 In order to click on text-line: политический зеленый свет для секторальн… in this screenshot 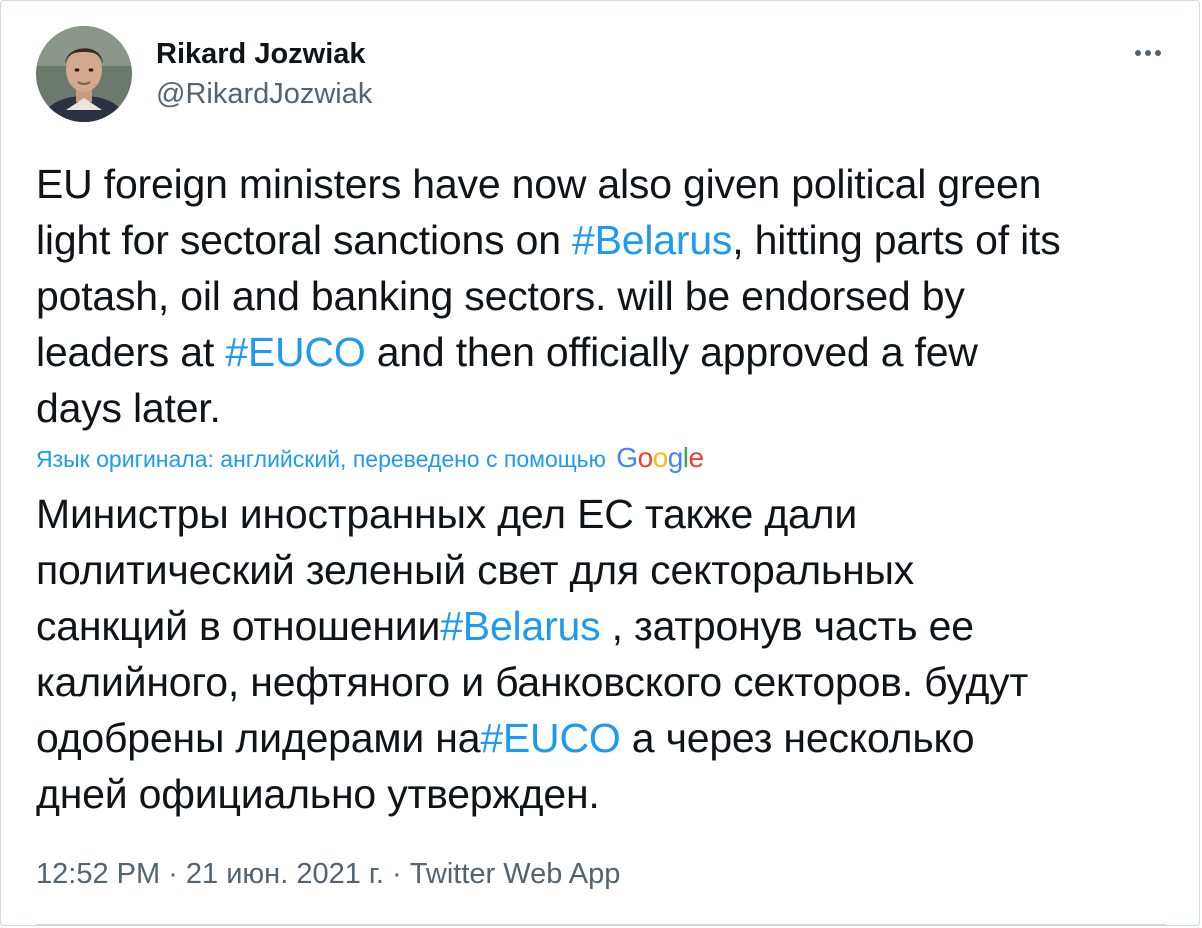, I will do `click(606, 570)`.